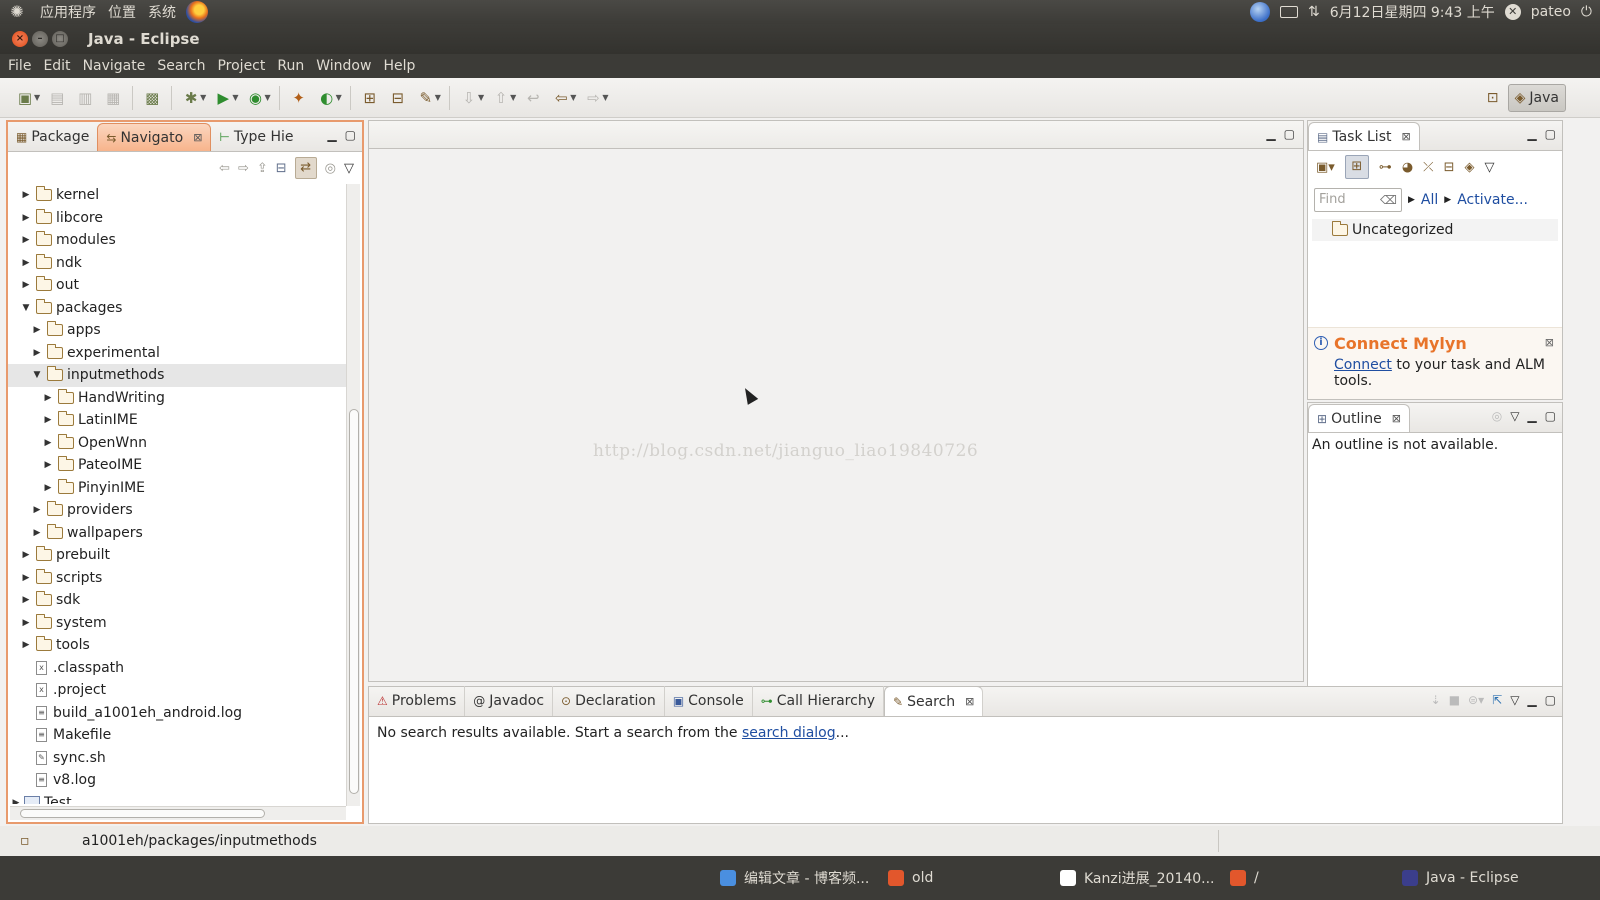 The height and width of the screenshot is (900, 1600). What do you see at coordinates (178, 668) in the screenshot?
I see `tree-item: x .classpath` at bounding box center [178, 668].